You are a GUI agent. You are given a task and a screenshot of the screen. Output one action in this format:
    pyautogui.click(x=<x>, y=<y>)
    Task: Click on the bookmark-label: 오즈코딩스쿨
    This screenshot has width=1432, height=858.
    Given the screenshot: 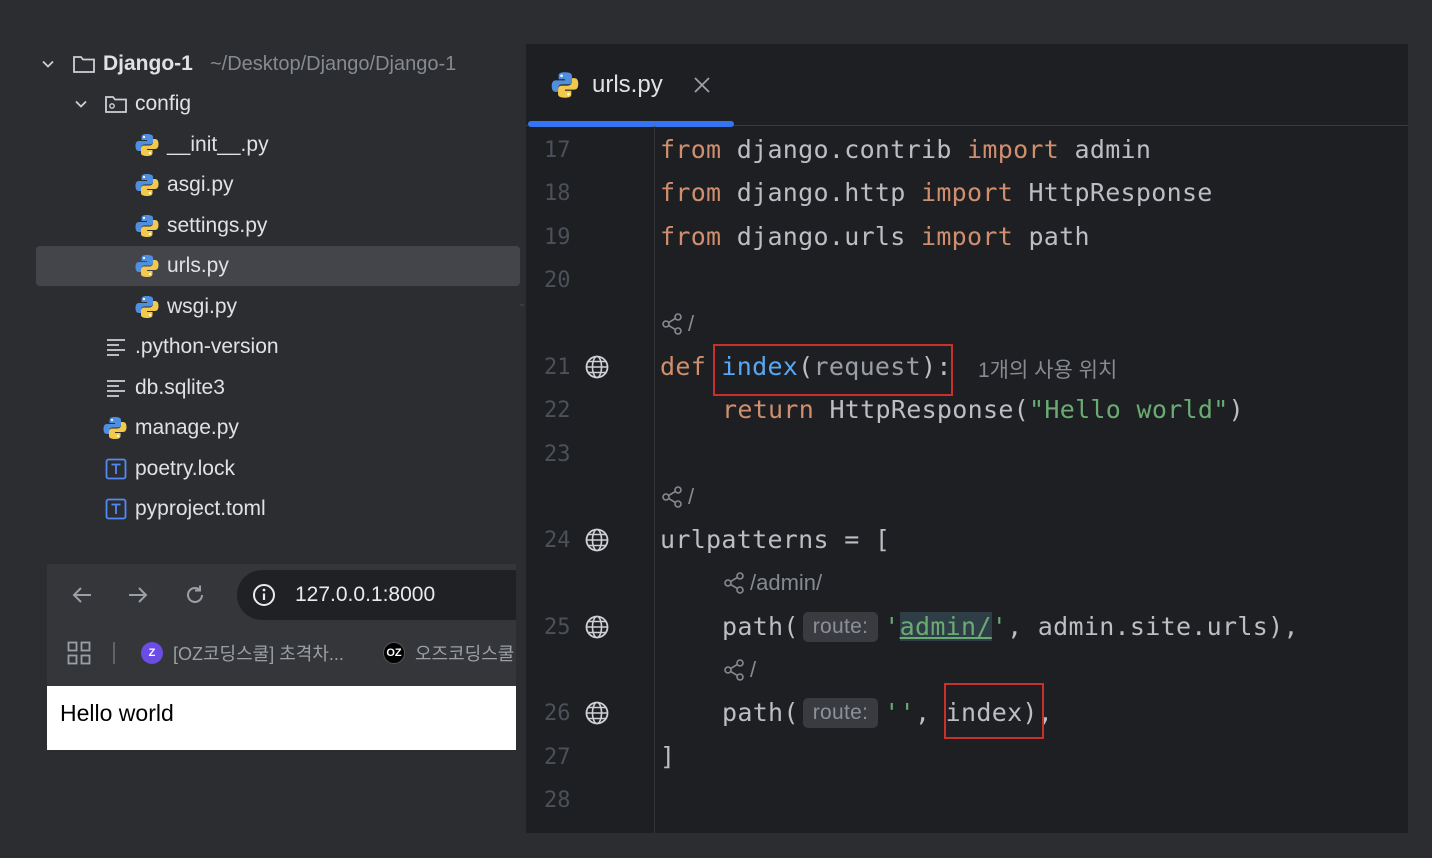 What is the action you would take?
    pyautogui.click(x=465, y=654)
    